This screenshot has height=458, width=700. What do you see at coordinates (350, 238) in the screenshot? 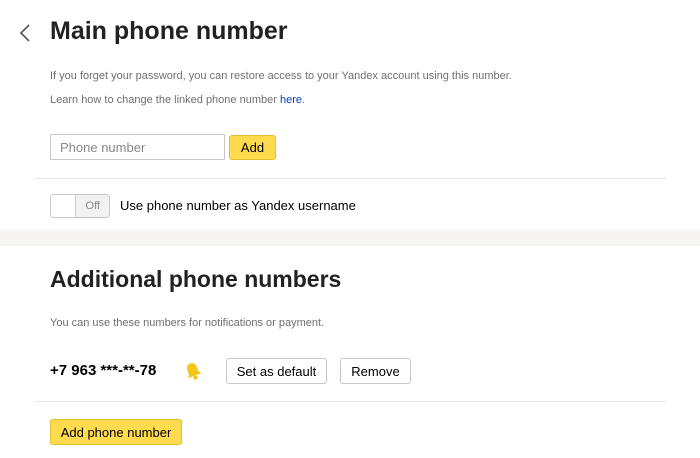
I see `section-separator` at bounding box center [350, 238].